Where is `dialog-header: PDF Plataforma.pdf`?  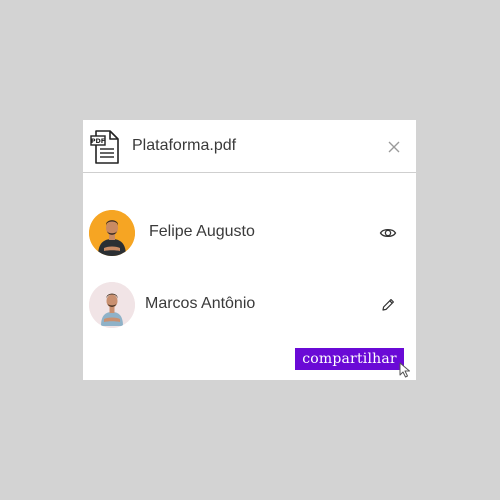
dialog-header: PDF Plataforma.pdf is located at coordinates (249, 146).